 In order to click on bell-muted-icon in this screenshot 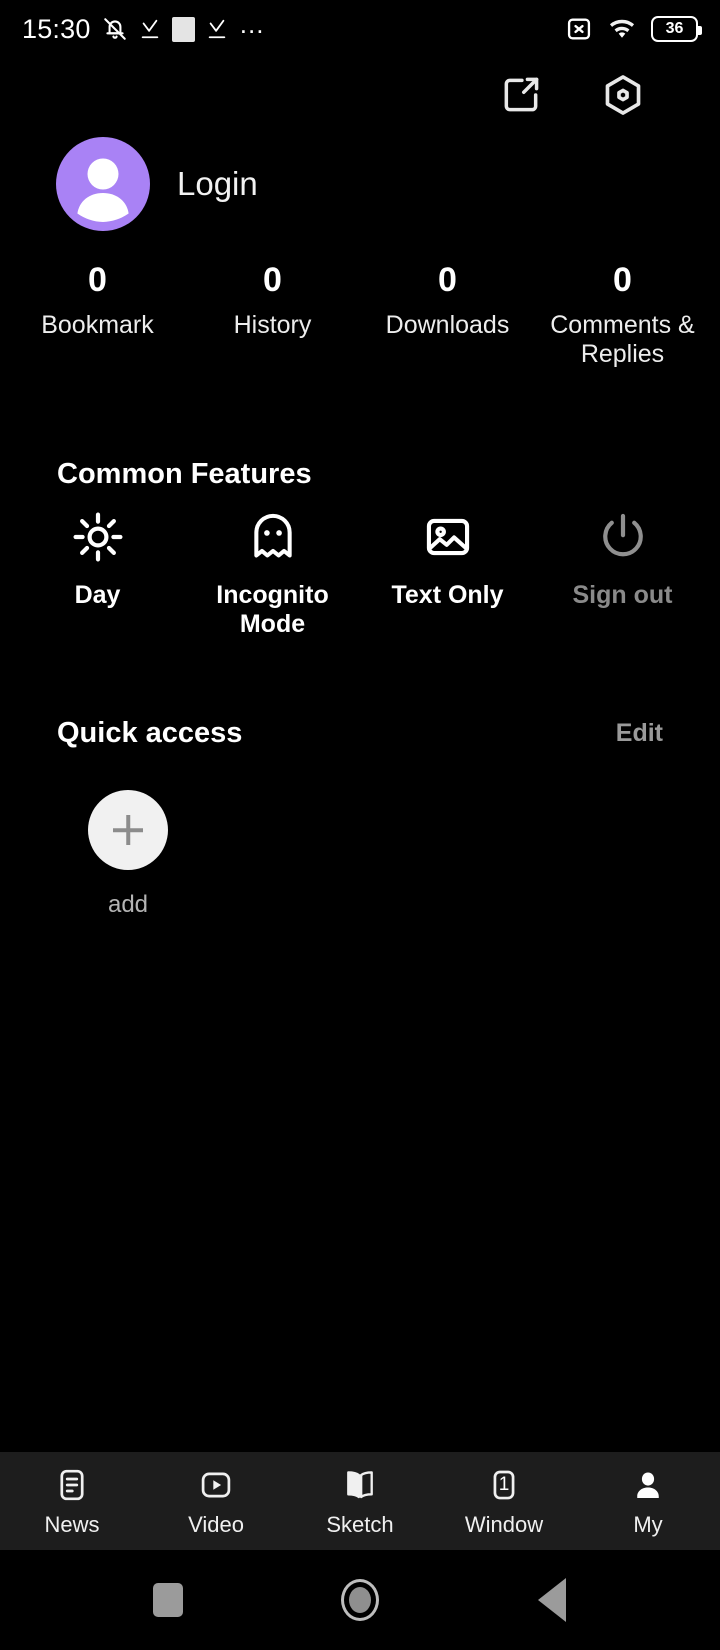, I will do `click(115, 29)`.